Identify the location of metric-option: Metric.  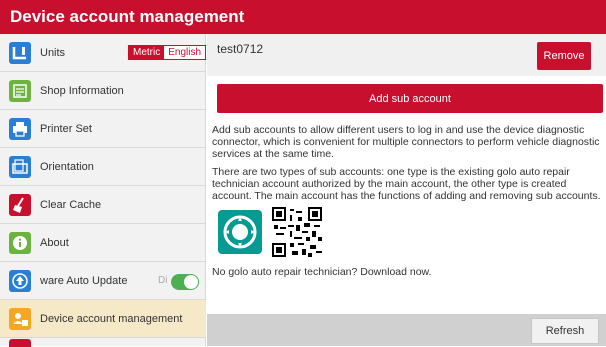
(147, 52).